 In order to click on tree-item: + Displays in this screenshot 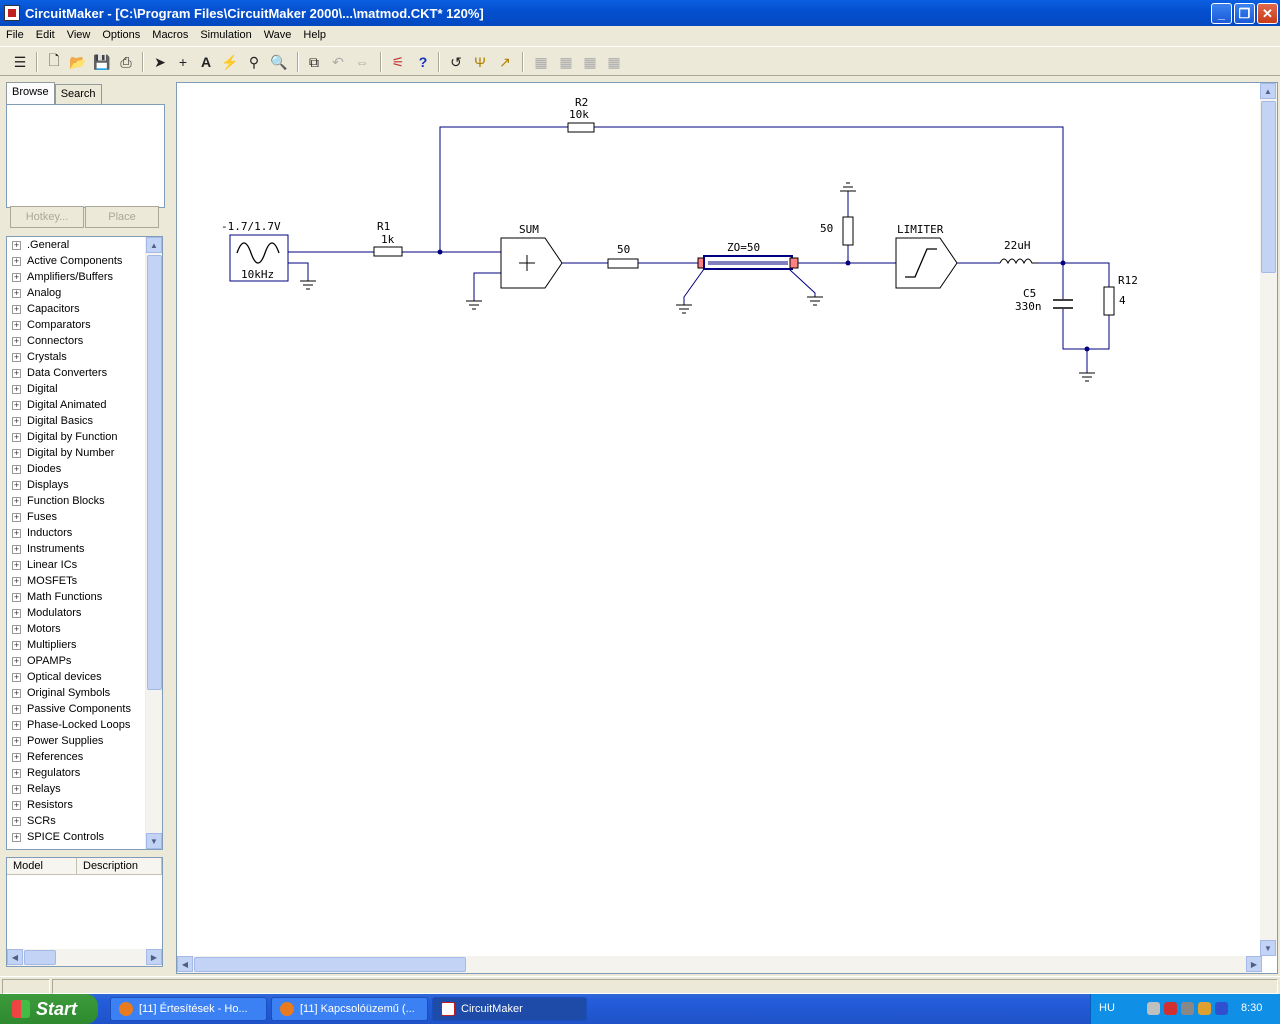, I will do `click(84, 485)`.